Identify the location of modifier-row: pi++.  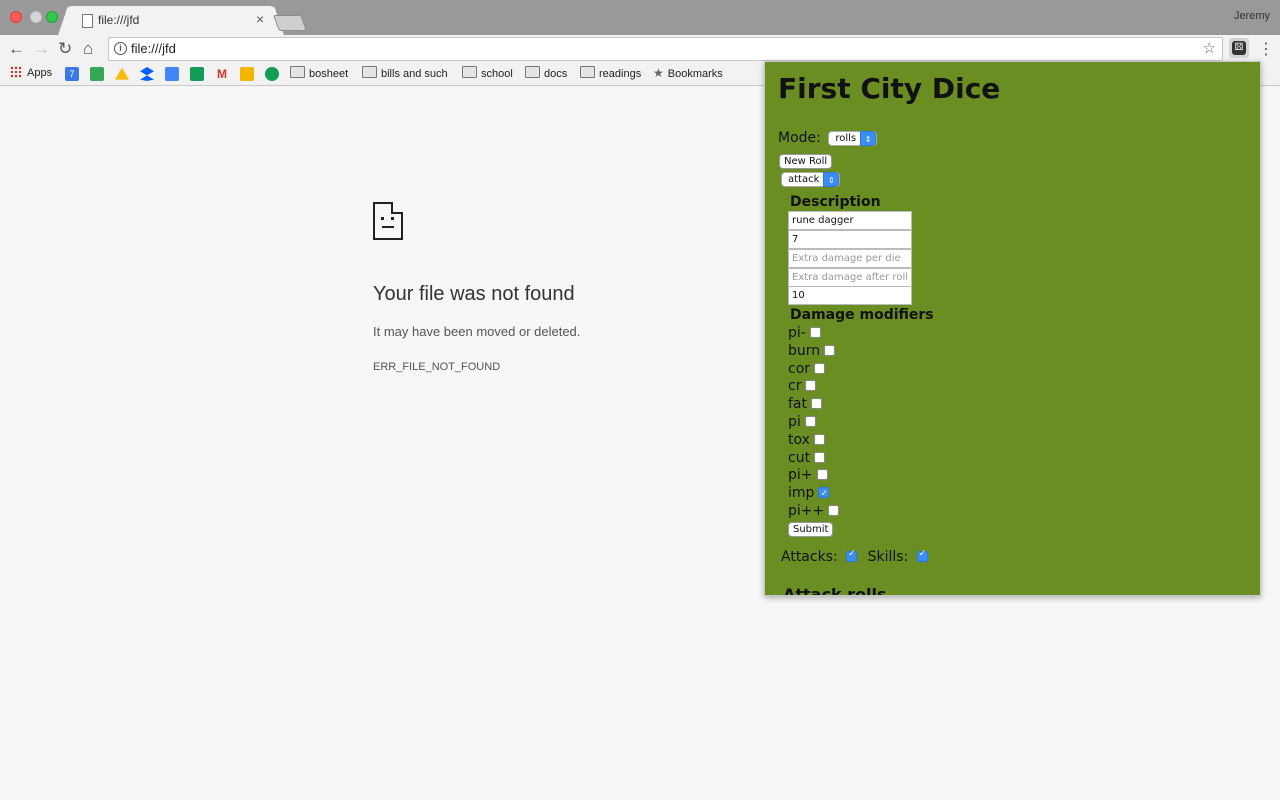
(814, 511).